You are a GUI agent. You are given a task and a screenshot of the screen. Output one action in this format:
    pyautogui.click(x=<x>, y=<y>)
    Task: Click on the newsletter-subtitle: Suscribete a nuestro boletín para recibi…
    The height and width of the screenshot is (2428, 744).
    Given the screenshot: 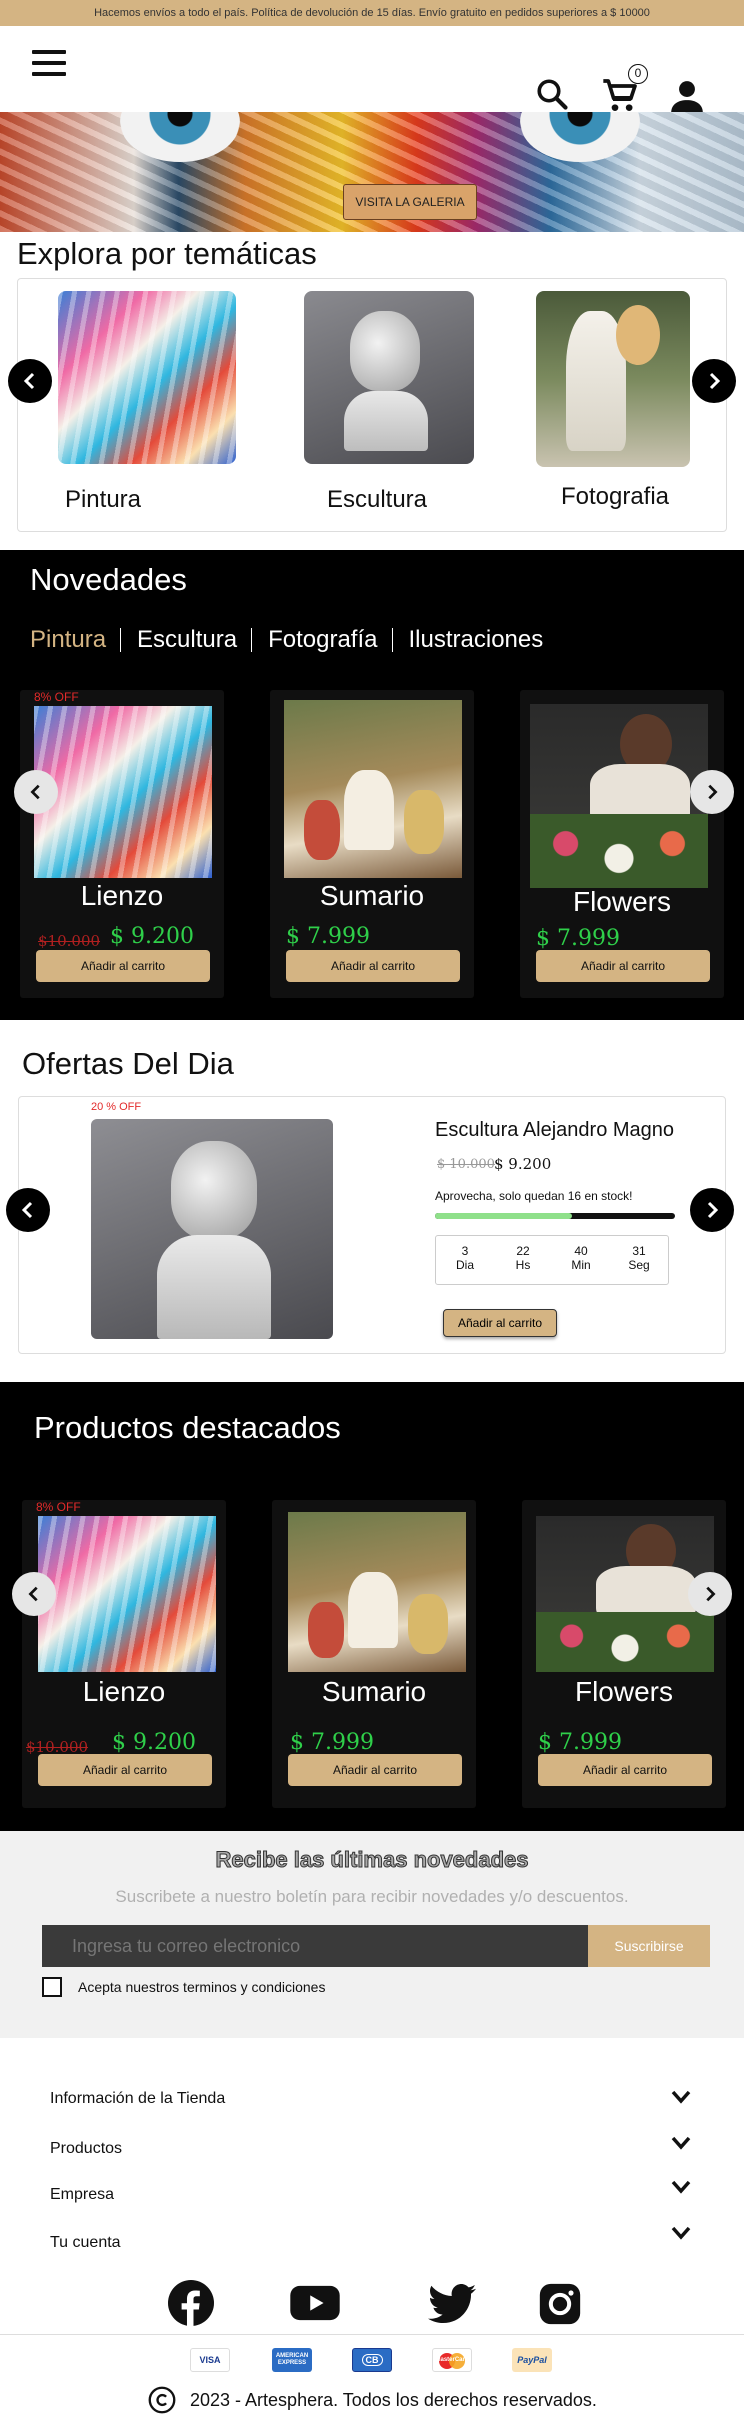 What is the action you would take?
    pyautogui.click(x=372, y=1896)
    